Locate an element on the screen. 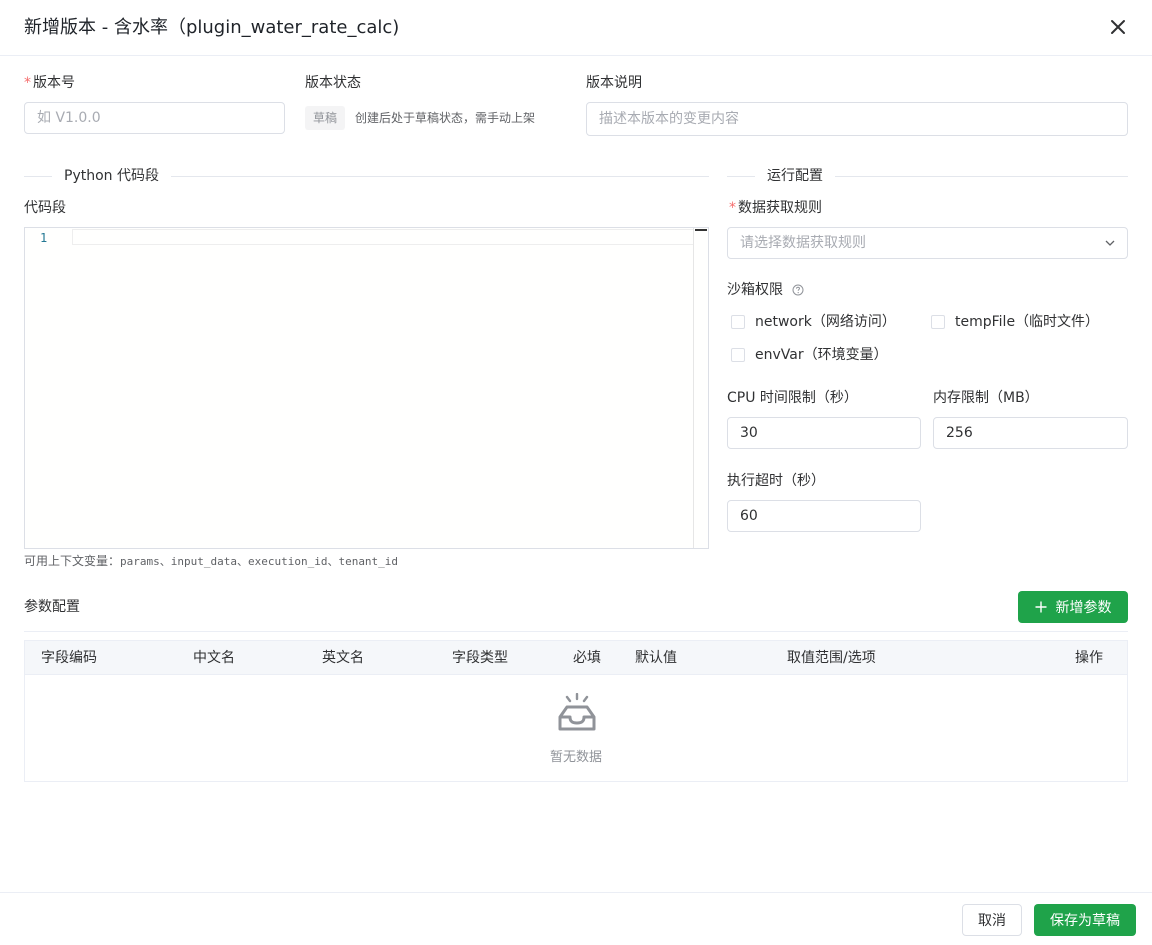 The width and height of the screenshot is (1152, 945). tempfile-label: tempFile（临时文件） is located at coordinates (1027, 322).